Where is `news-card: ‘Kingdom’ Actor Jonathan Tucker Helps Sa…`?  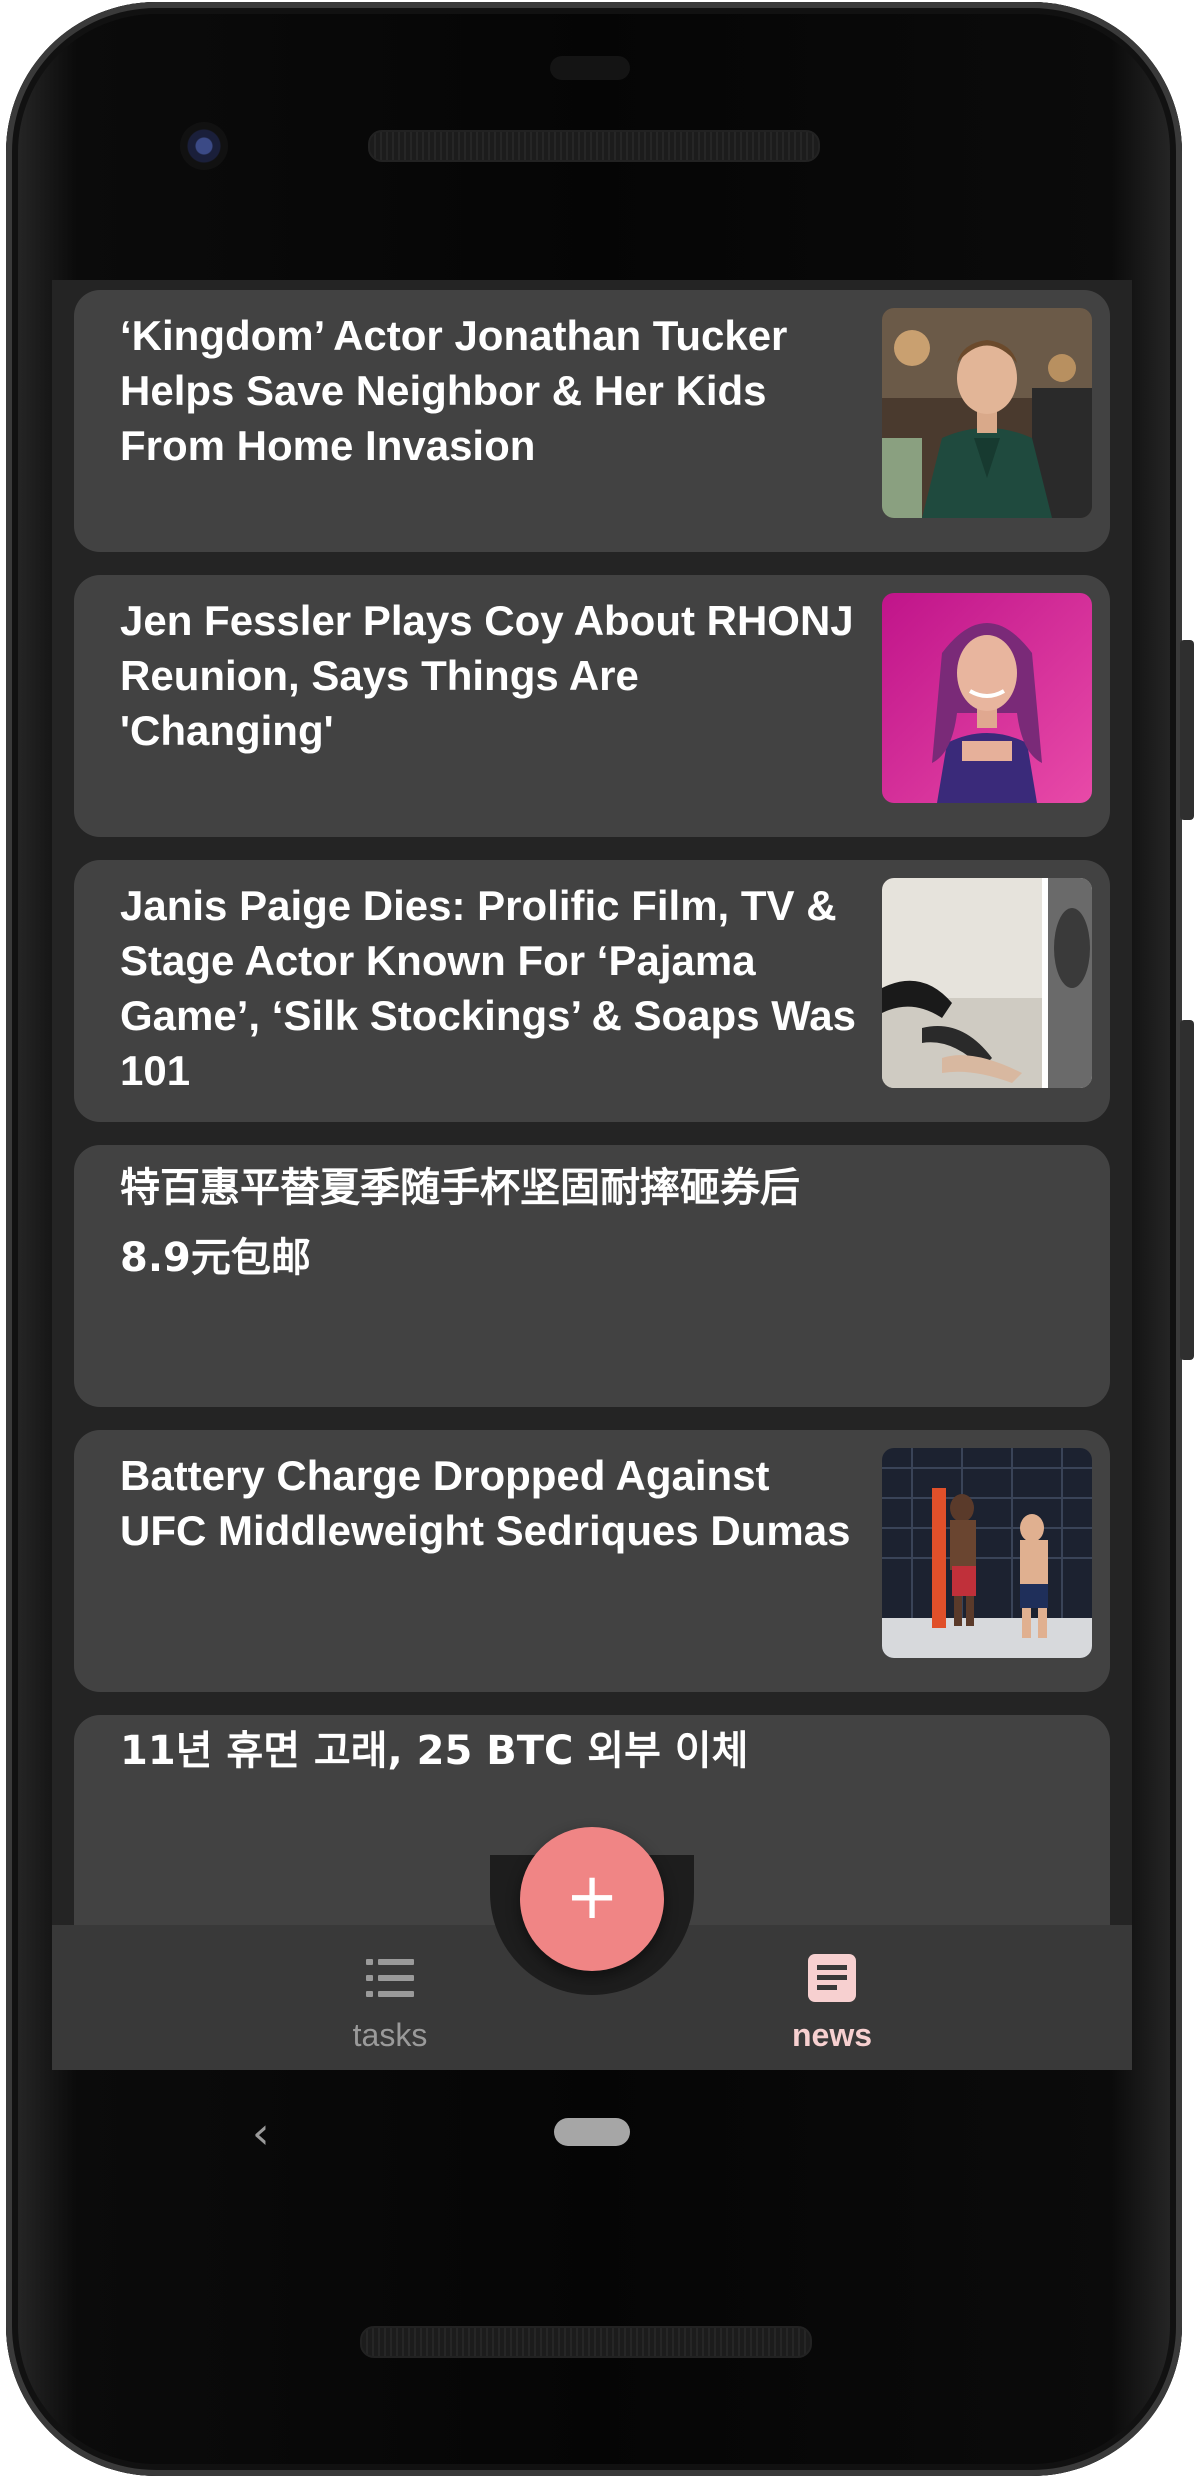 news-card: ‘Kingdom’ Actor Jonathan Tucker Helps Sa… is located at coordinates (592, 421).